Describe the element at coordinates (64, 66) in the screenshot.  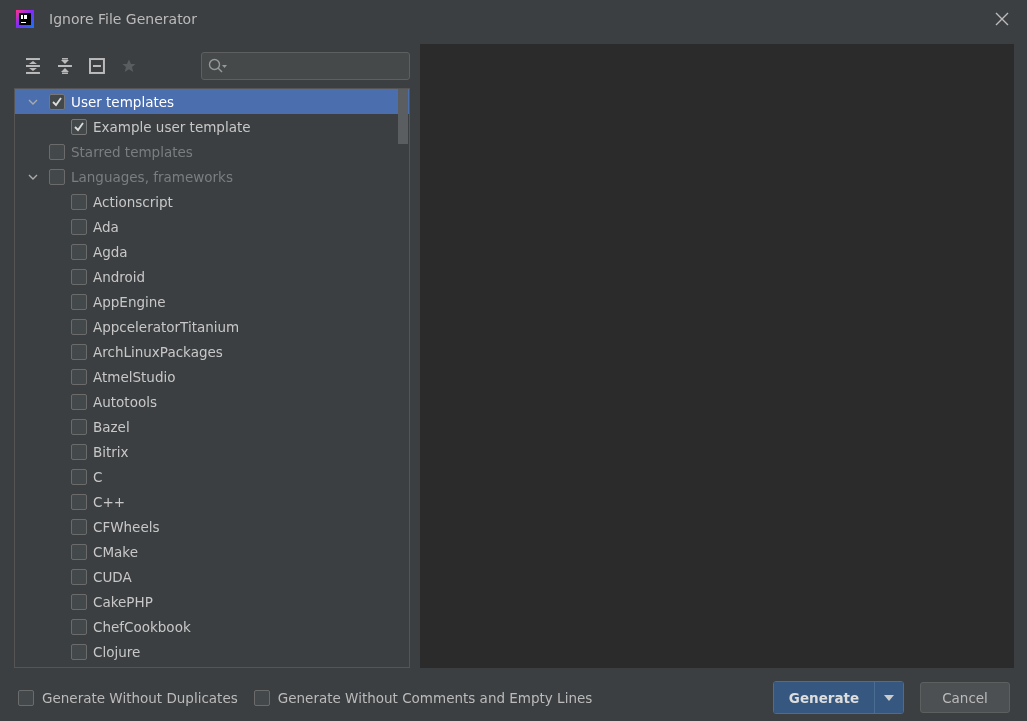
I see `collapse-all-icon` at that location.